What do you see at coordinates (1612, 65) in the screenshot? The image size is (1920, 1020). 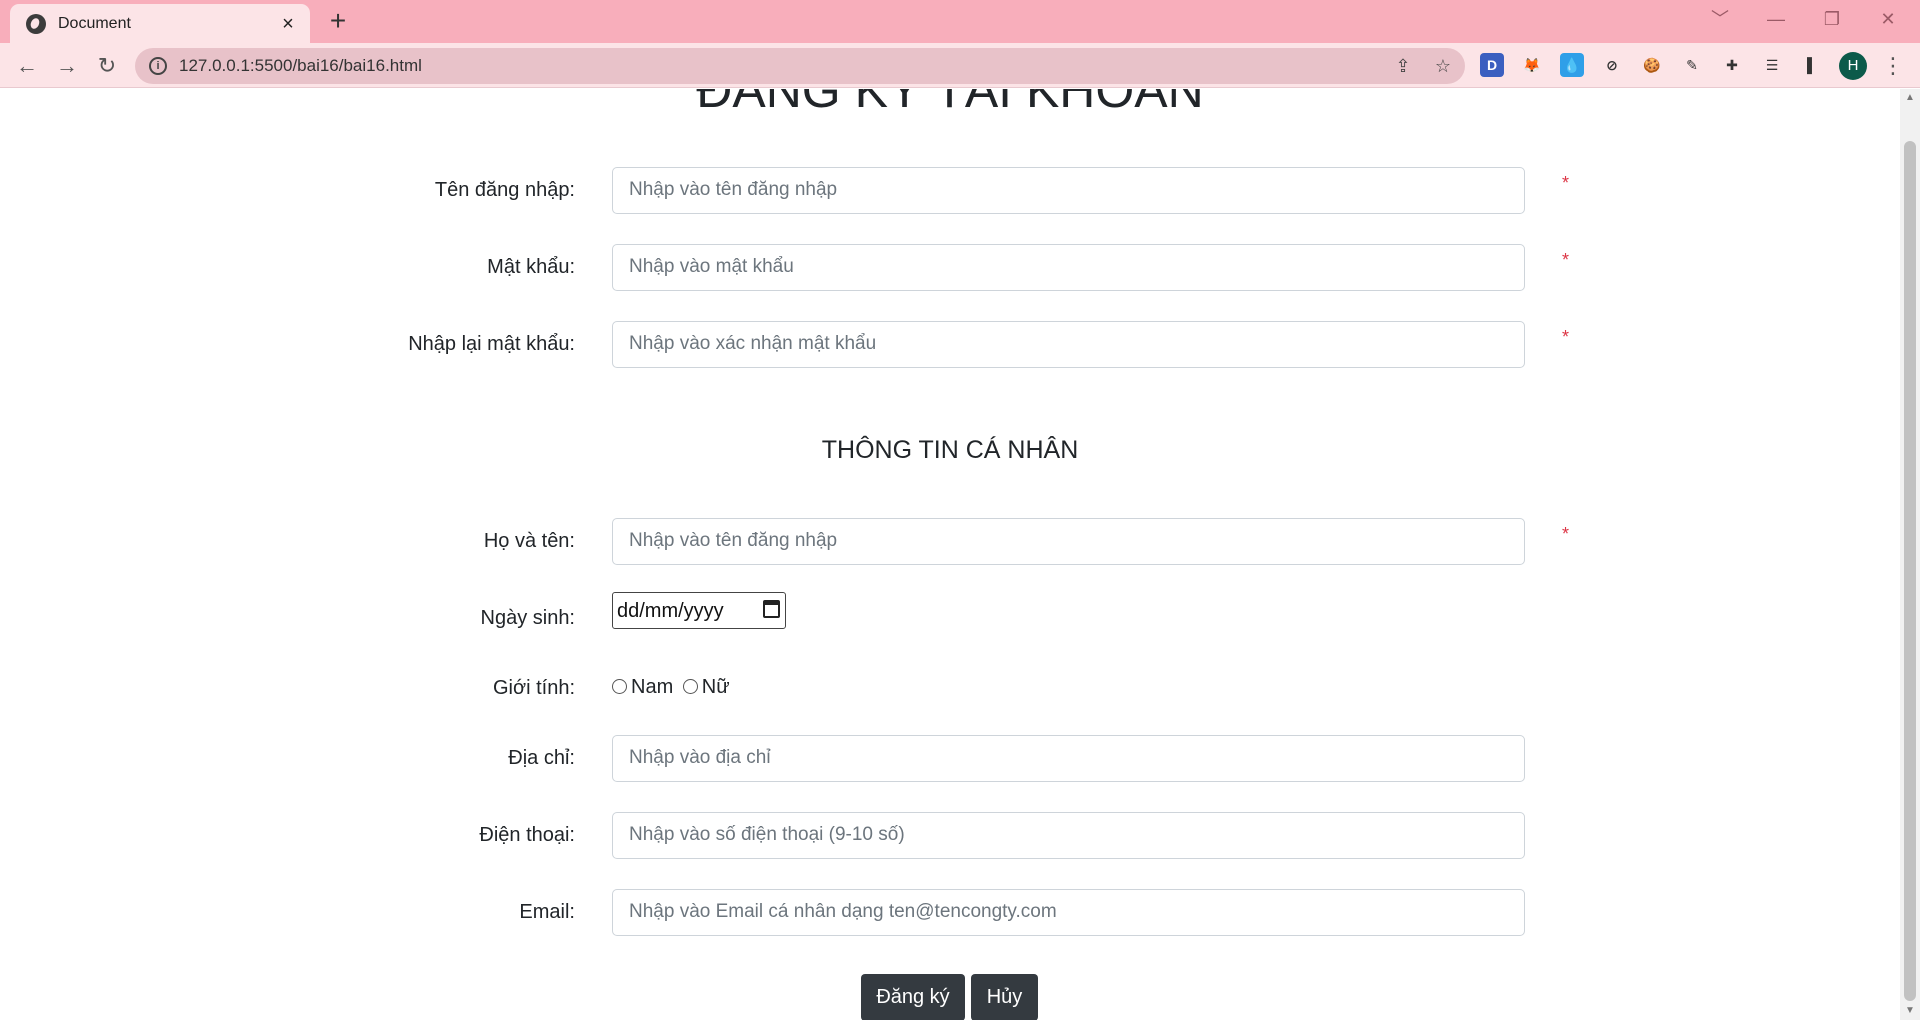 I see `compass-extension-icon: ⊘` at bounding box center [1612, 65].